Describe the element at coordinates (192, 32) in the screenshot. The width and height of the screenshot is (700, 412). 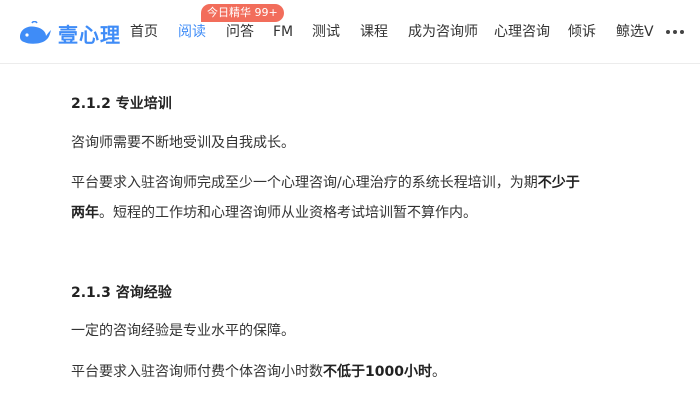
I see `nav-item-reading: 阅读` at that location.